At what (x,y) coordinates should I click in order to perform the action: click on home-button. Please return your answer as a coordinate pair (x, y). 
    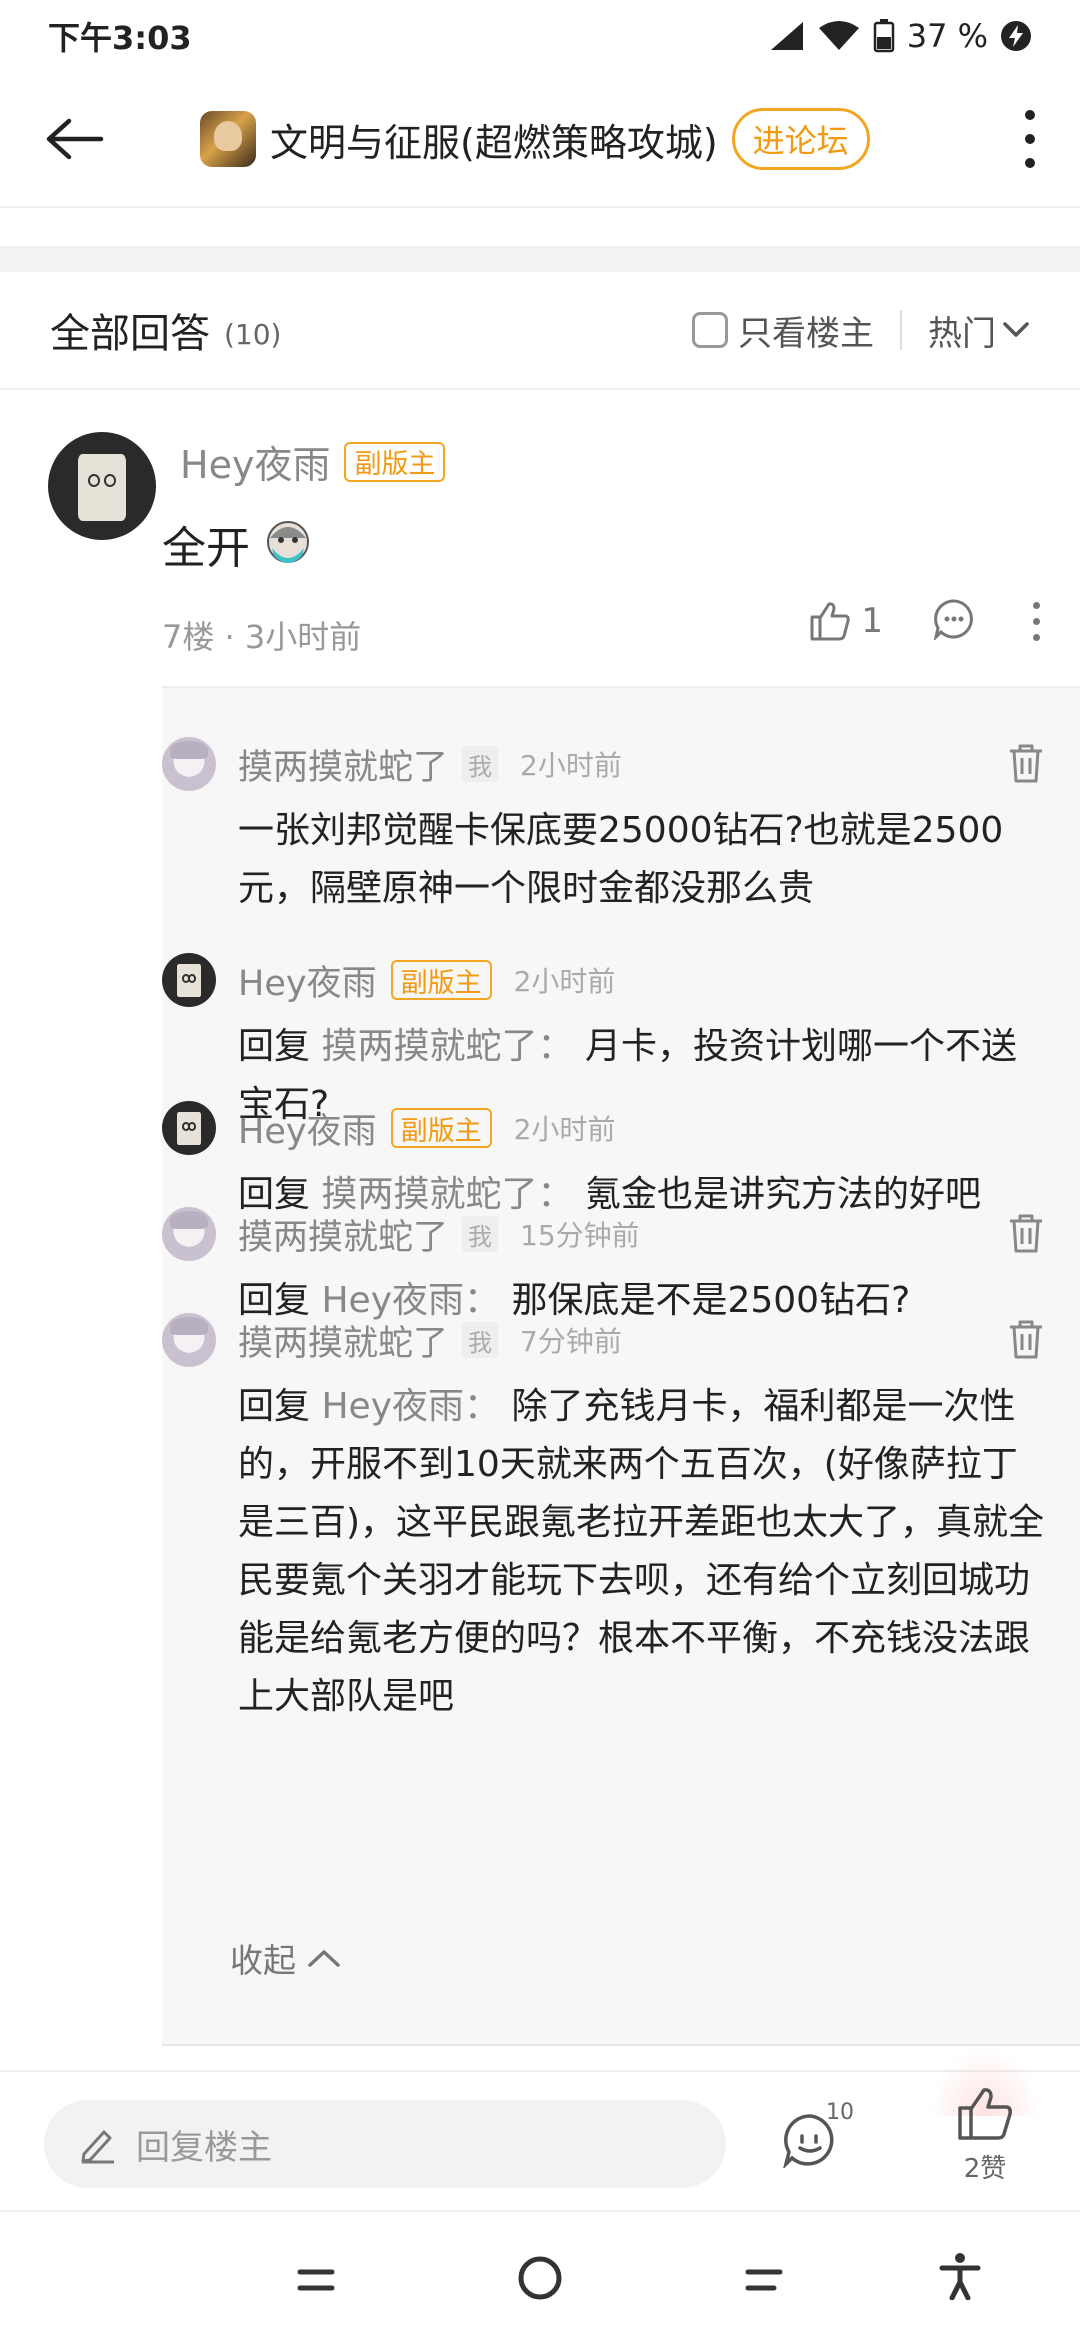
    Looking at the image, I should click on (540, 2280).